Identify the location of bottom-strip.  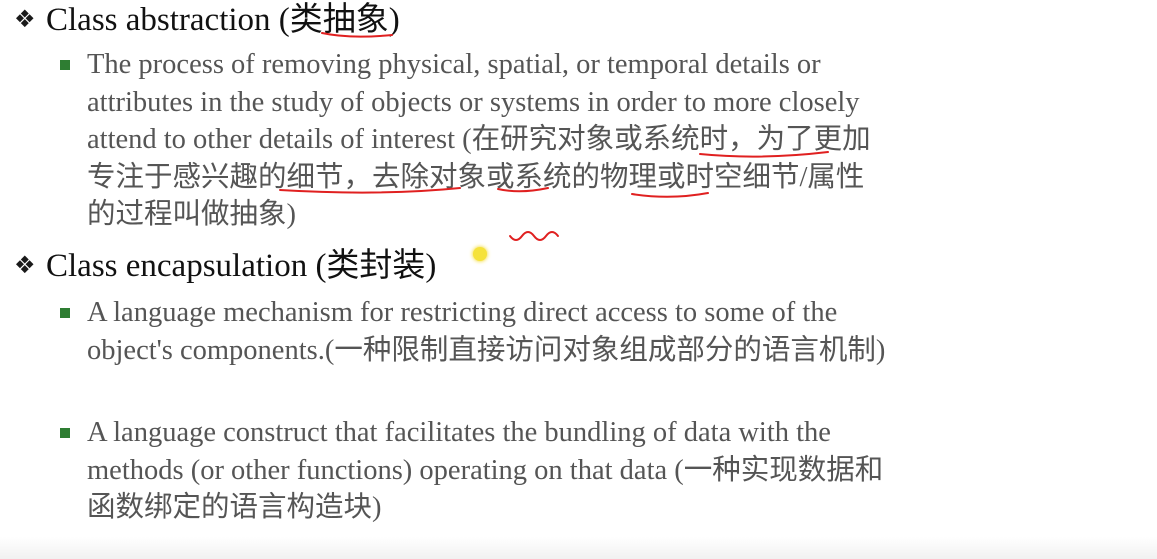
(578, 548).